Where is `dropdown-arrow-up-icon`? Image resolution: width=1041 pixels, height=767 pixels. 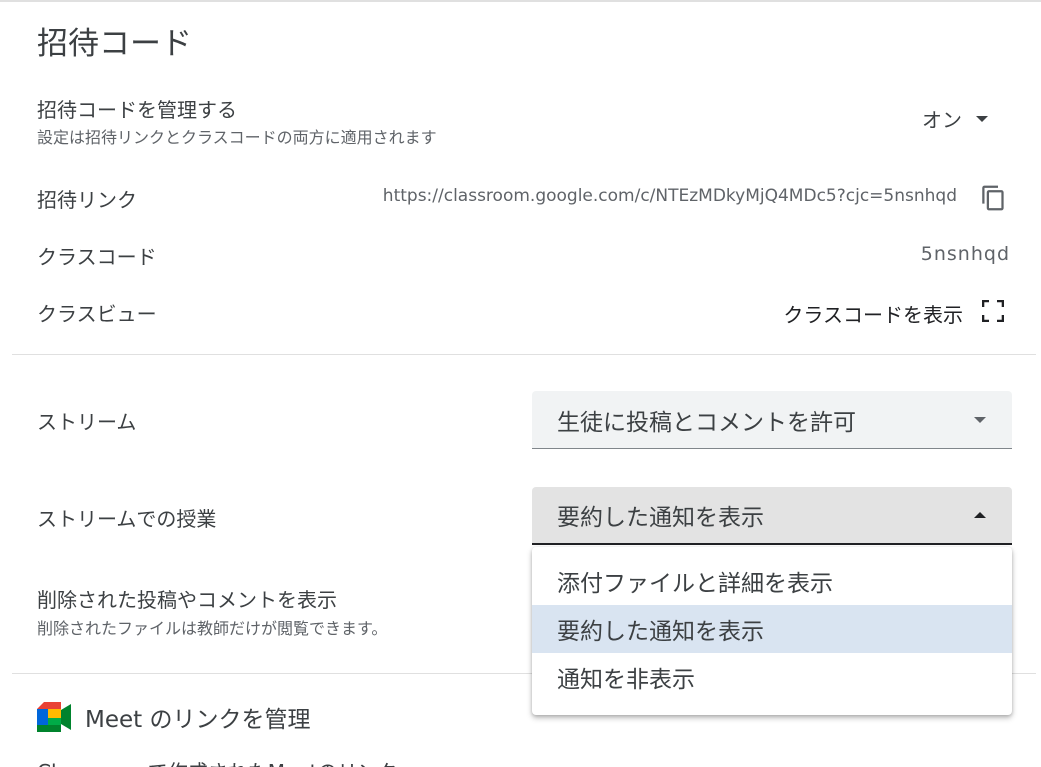 dropdown-arrow-up-icon is located at coordinates (980, 515).